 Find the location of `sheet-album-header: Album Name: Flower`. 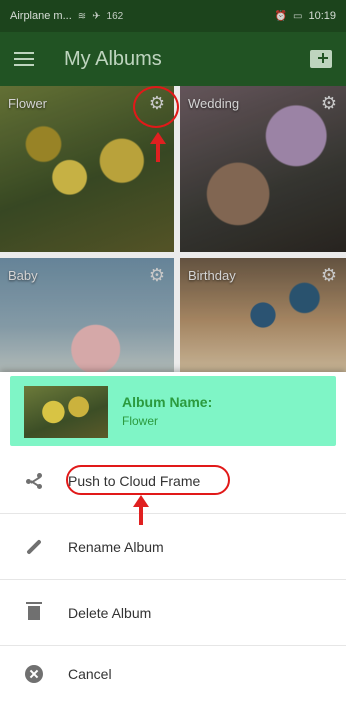

sheet-album-header: Album Name: Flower is located at coordinates (173, 411).